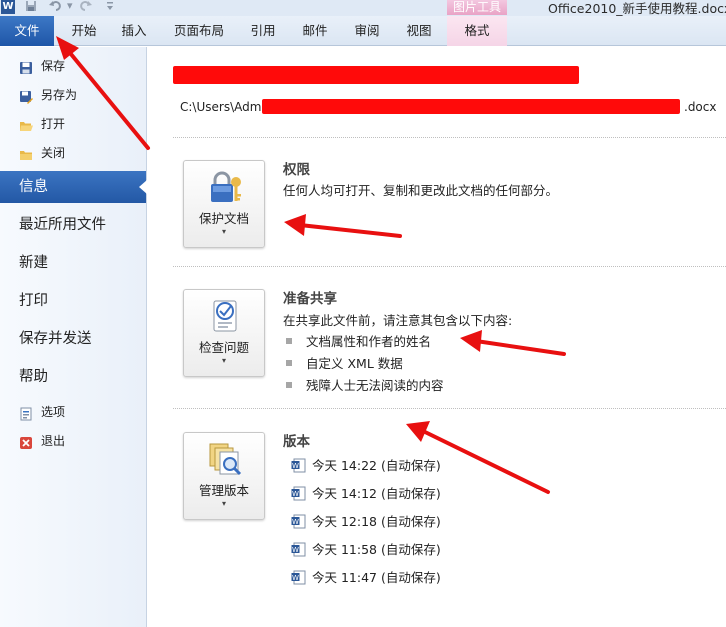  What do you see at coordinates (223, 218) in the screenshot?
I see `protect-document-label: 保护文档` at bounding box center [223, 218].